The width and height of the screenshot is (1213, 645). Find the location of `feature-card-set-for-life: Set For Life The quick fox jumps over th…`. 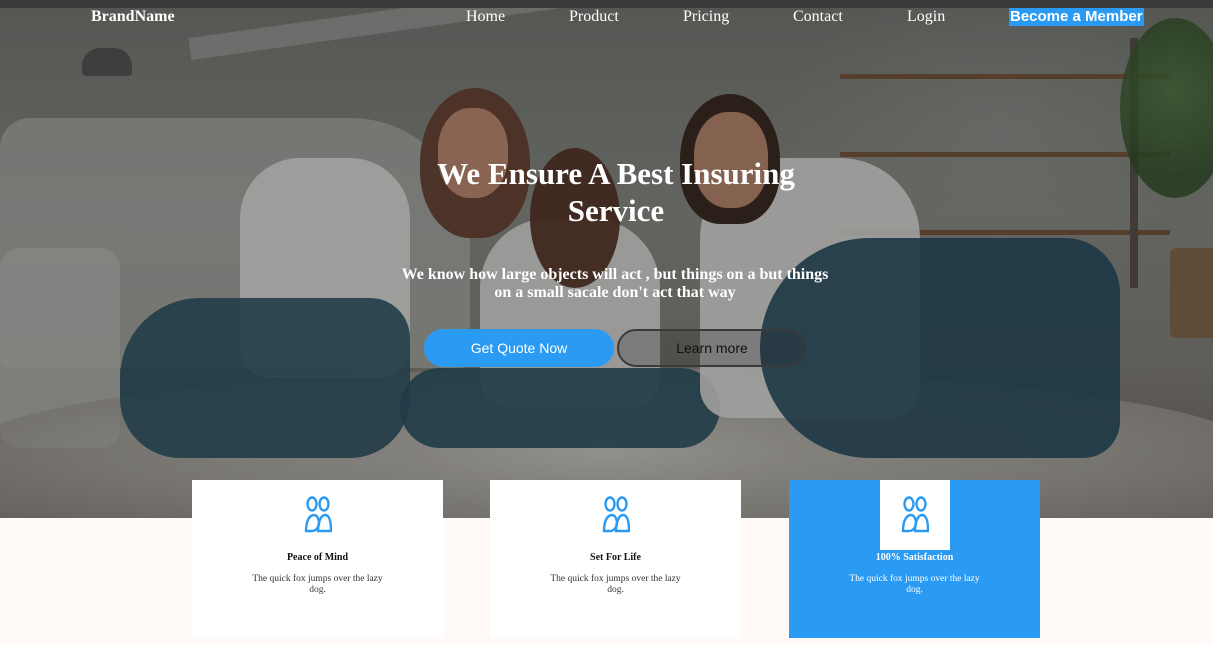

feature-card-set-for-life: Set For Life The quick fox jumps over th… is located at coordinates (615, 559).